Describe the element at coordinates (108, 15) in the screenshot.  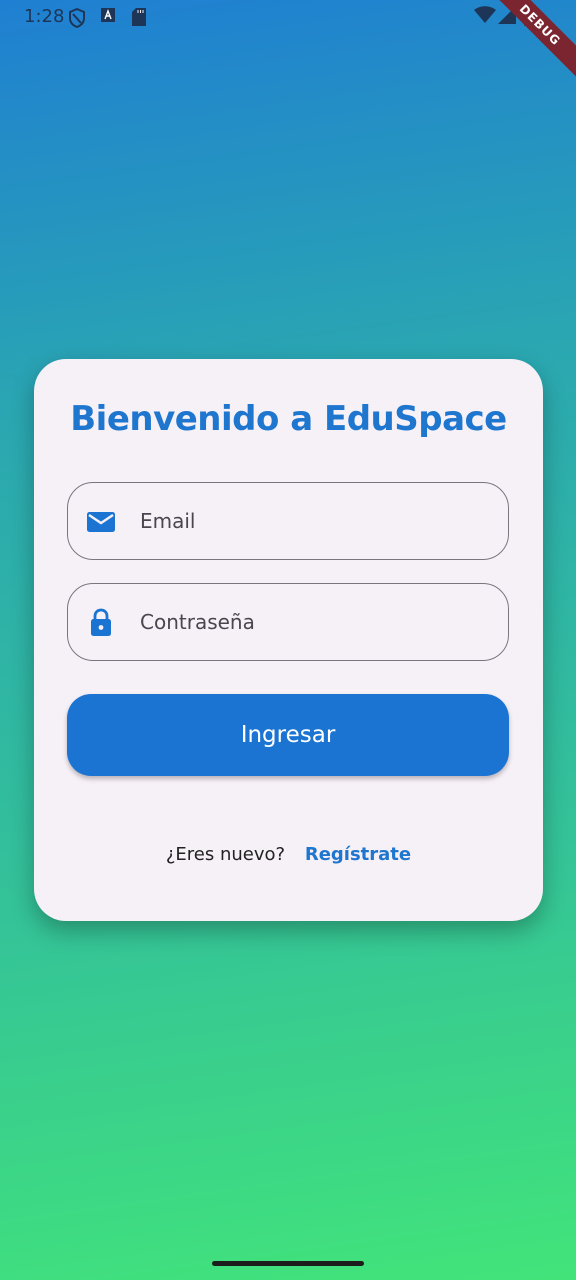
I see `font-a-icon` at that location.